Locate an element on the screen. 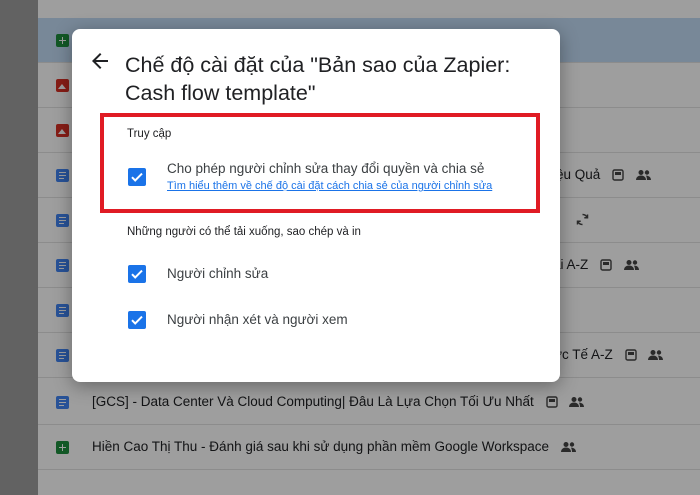  commenters-viewers-label: Người nhận xét và người xem is located at coordinates (257, 319).